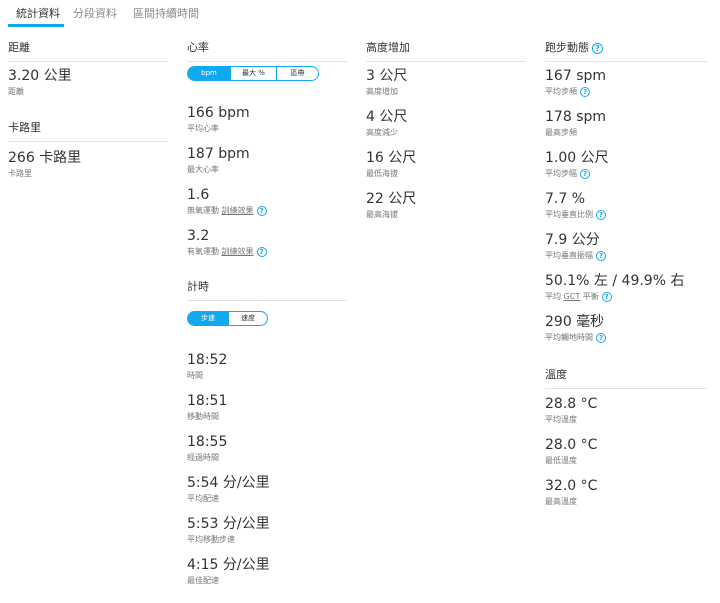 This screenshot has height=603, width=720. What do you see at coordinates (615, 281) in the screenshot?
I see `gct-balance-value: 50.1% 左 / 49.9% 右` at bounding box center [615, 281].